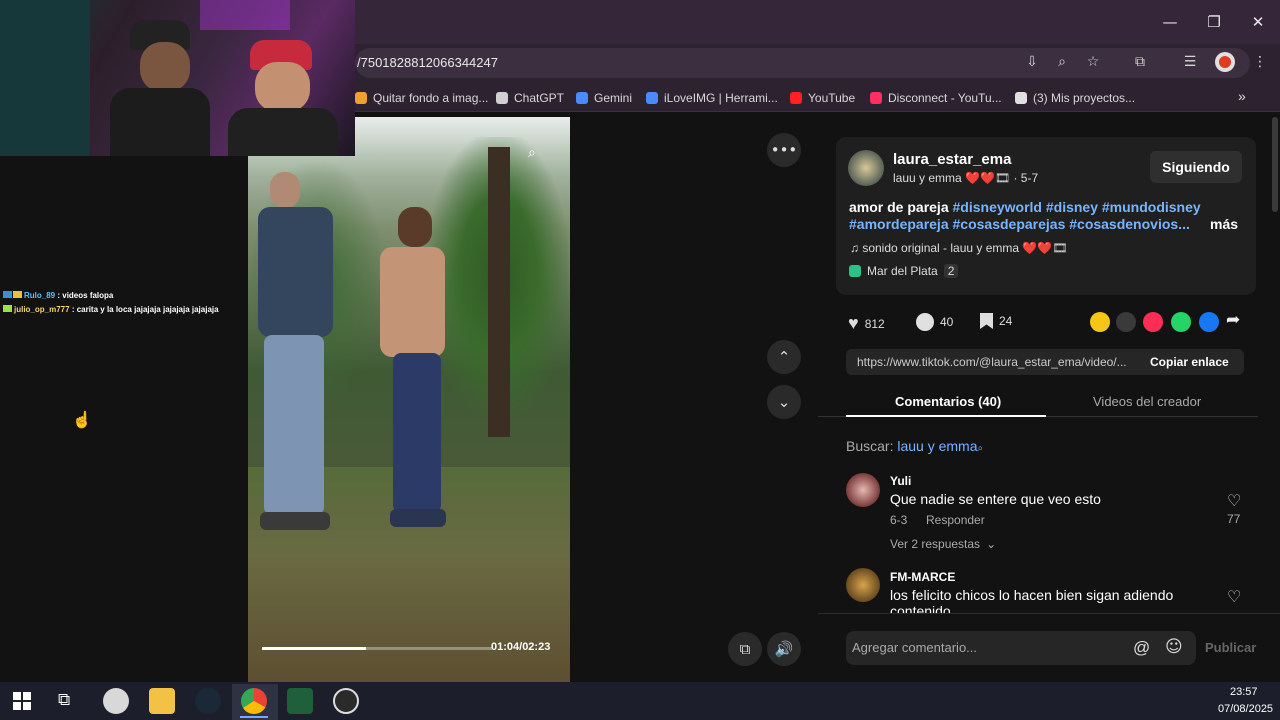  I want to click on chrome-icon, so click(254, 701).